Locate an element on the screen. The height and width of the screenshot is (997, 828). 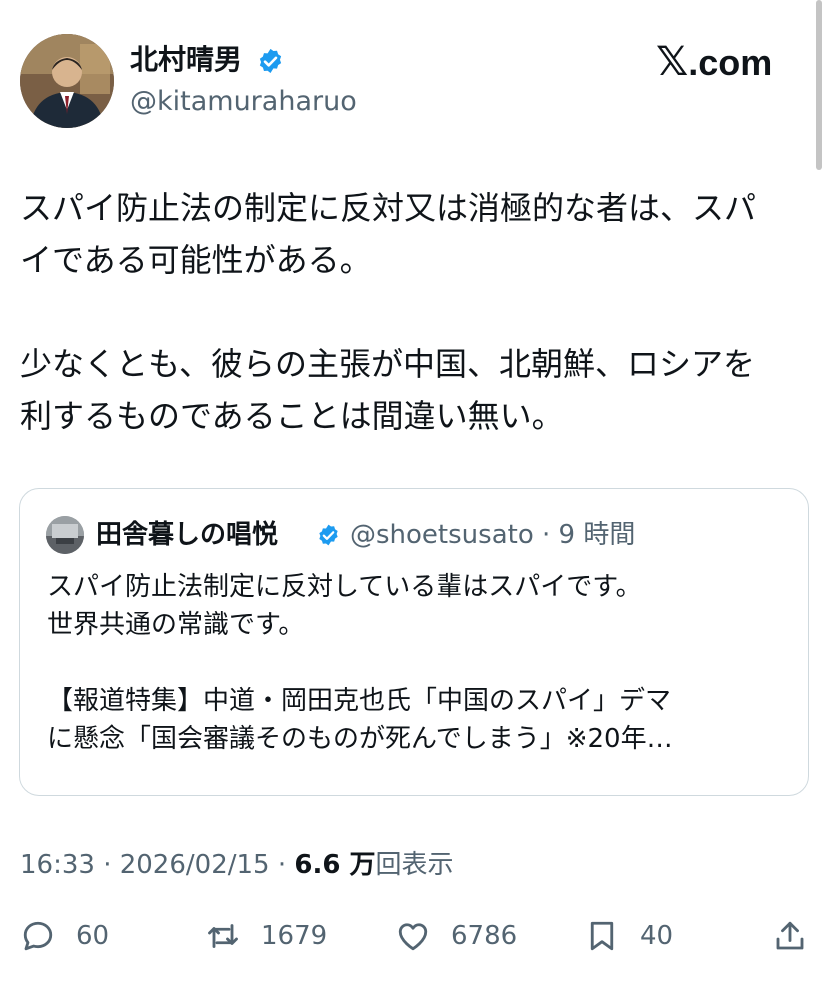
quote-line: 世界共通の常識です。 is located at coordinates (176, 625).